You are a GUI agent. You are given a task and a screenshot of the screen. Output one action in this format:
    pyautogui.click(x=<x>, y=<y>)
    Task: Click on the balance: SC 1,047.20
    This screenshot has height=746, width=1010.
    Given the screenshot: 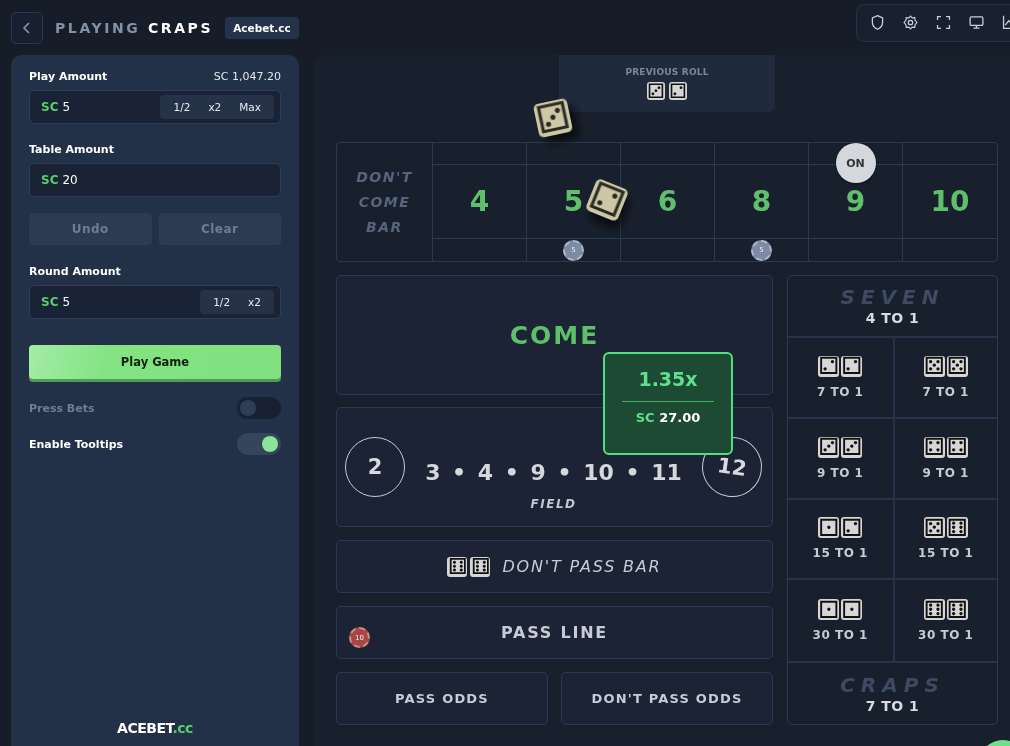 What is the action you would take?
    pyautogui.click(x=247, y=76)
    